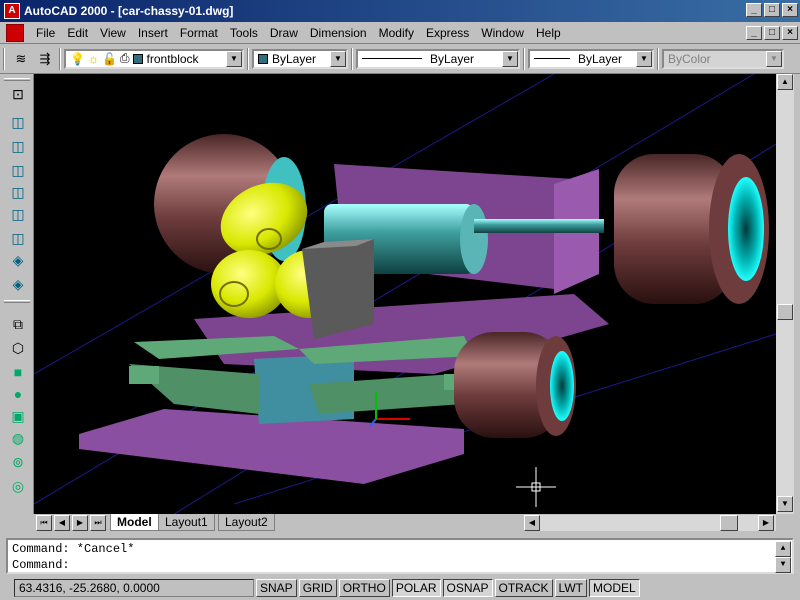 The height and width of the screenshot is (600, 800). Describe the element at coordinates (562, 386) in the screenshot. I see `front-right-rim` at that location.